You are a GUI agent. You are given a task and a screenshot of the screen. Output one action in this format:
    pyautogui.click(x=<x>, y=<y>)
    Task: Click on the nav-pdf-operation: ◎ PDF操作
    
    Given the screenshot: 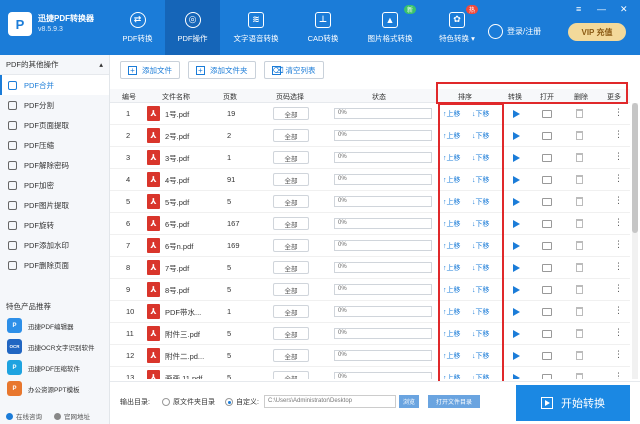 What is the action you would take?
    pyautogui.click(x=192, y=27)
    